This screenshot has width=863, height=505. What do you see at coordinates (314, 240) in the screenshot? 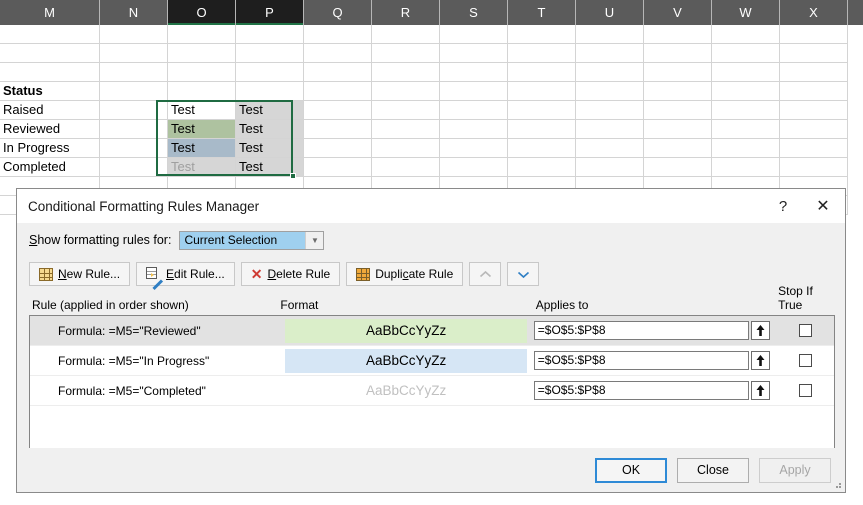
I see `chevron-down-icon: ▼` at bounding box center [314, 240].